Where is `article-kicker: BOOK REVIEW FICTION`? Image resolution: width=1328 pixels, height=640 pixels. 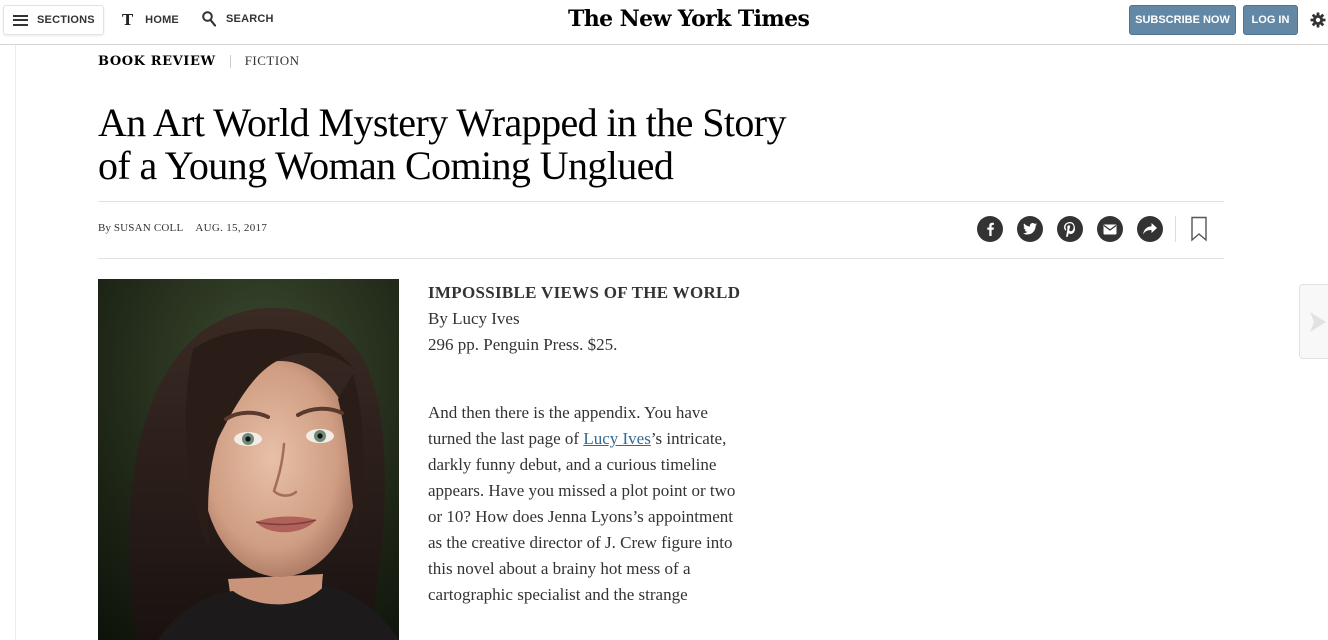 article-kicker: BOOK REVIEW FICTION is located at coordinates (198, 61).